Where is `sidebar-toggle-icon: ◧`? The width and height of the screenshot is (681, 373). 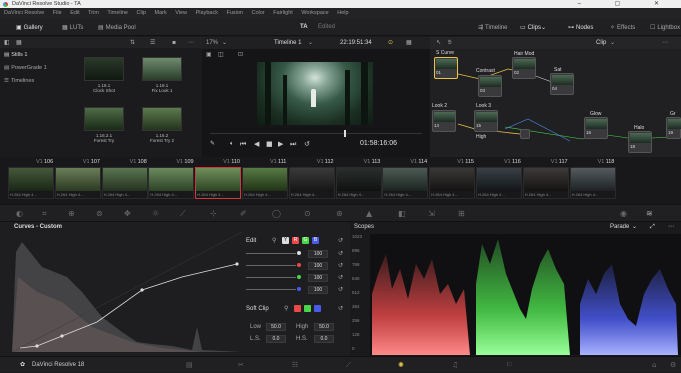
sidebar-toggle-icon: ◧ is located at coordinates (7, 42).